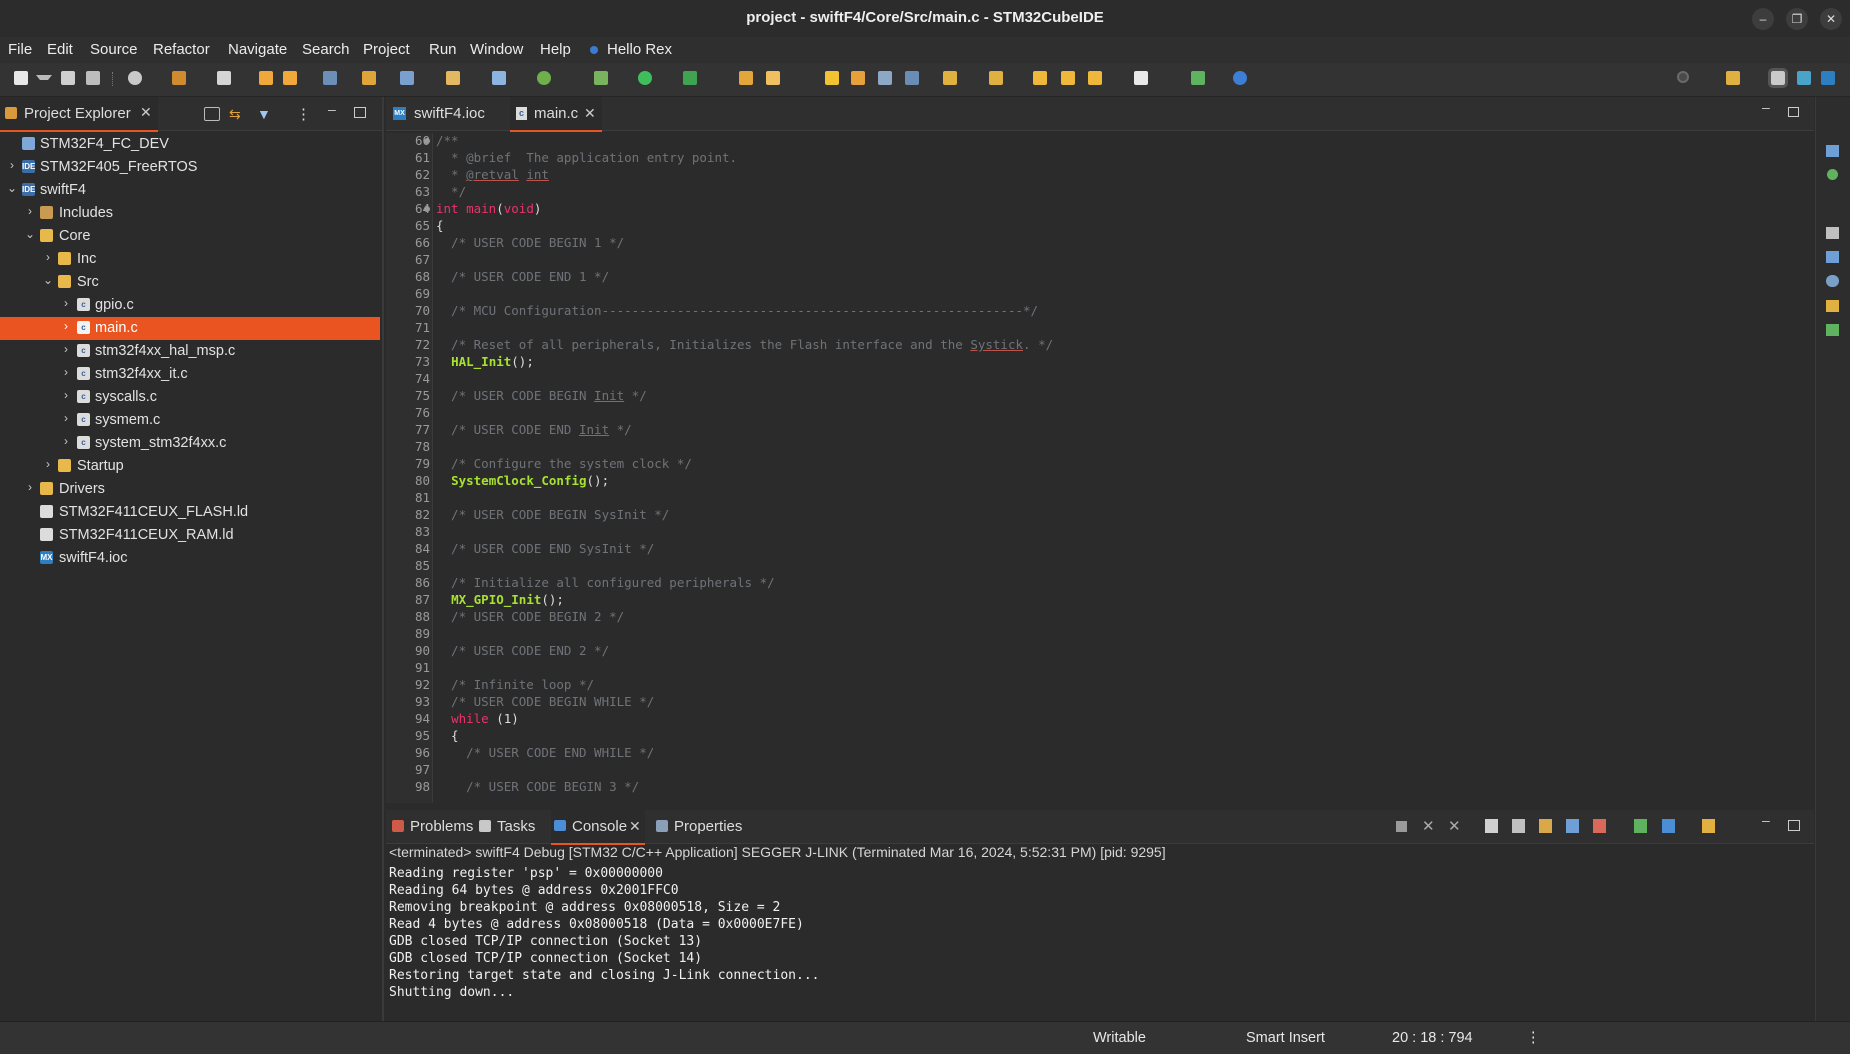  Describe the element at coordinates (885, 78) in the screenshot. I see `block-selection-icon` at that location.